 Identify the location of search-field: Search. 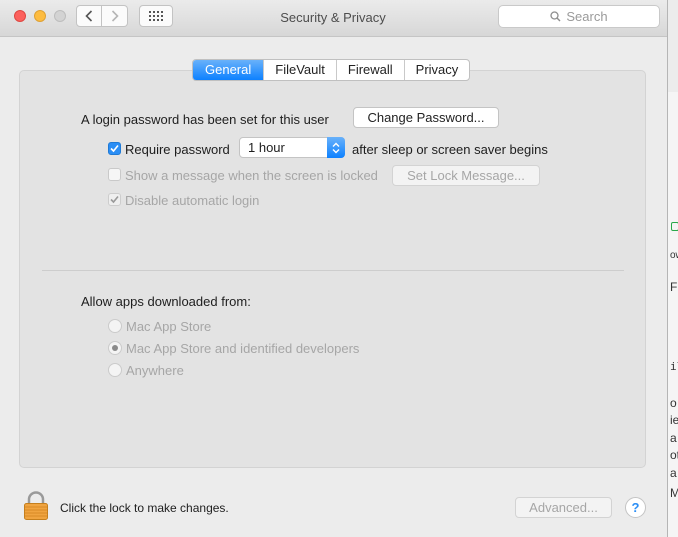
(579, 16).